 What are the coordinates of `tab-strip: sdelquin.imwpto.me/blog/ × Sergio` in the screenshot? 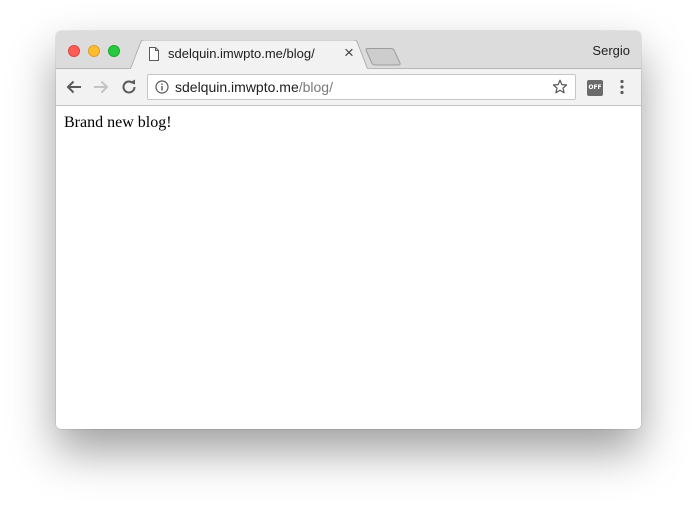 It's located at (348, 50).